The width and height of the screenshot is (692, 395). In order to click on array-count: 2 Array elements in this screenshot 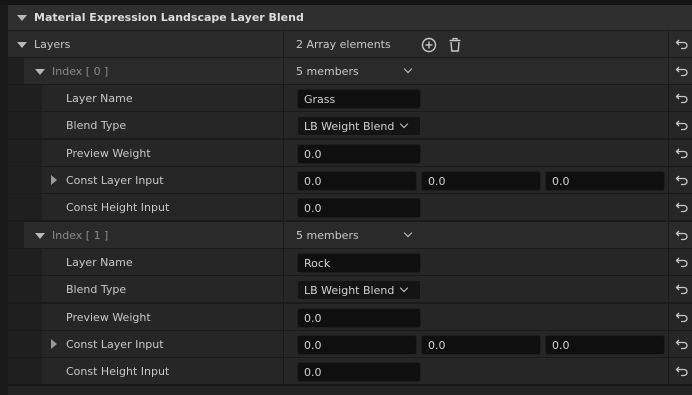, I will do `click(343, 44)`.